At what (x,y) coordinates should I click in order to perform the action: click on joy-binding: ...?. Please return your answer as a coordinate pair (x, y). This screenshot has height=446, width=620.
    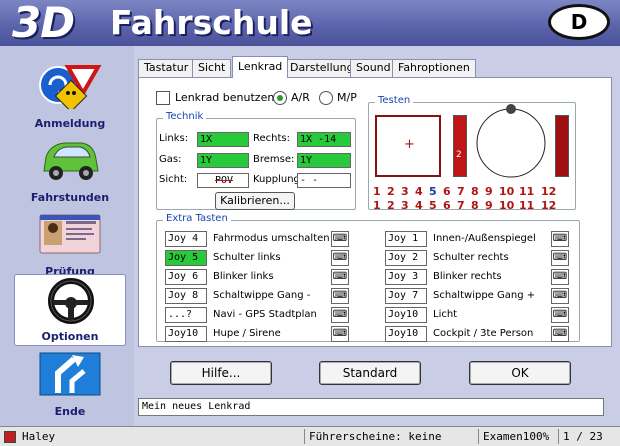
    Looking at the image, I should click on (186, 315).